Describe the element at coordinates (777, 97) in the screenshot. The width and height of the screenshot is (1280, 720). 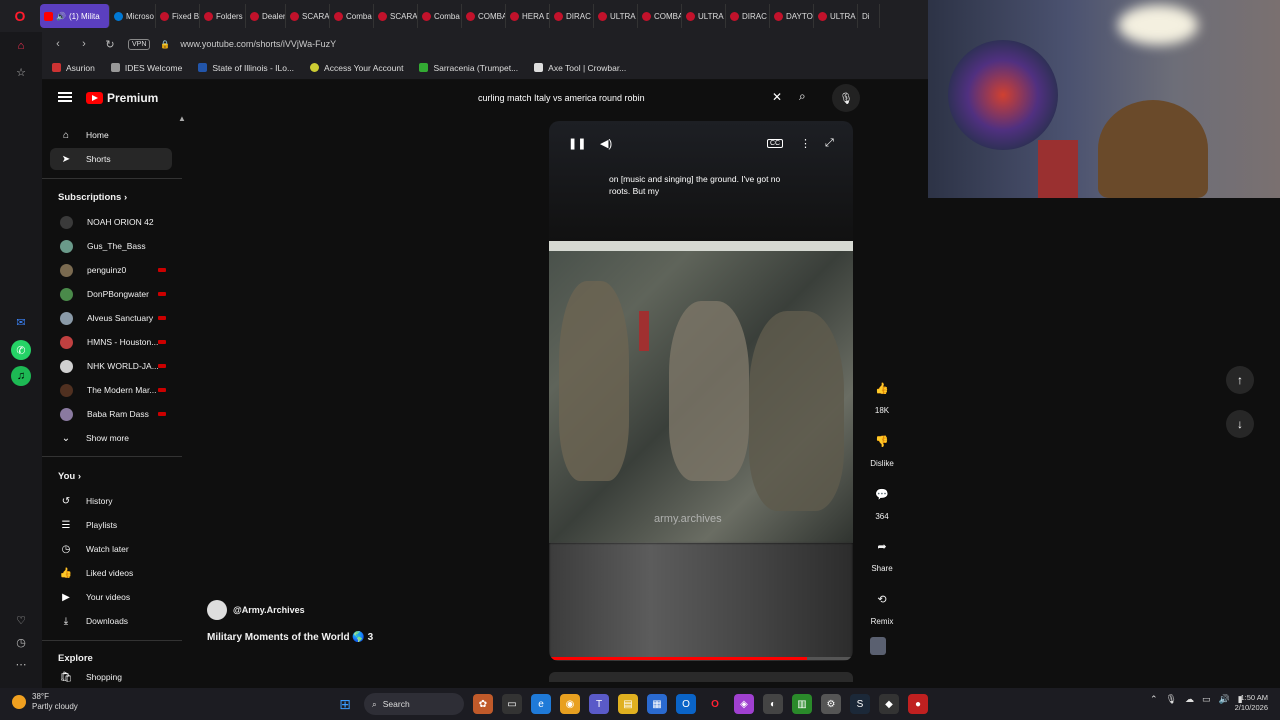
I see `clear-search-icon: ✕` at that location.